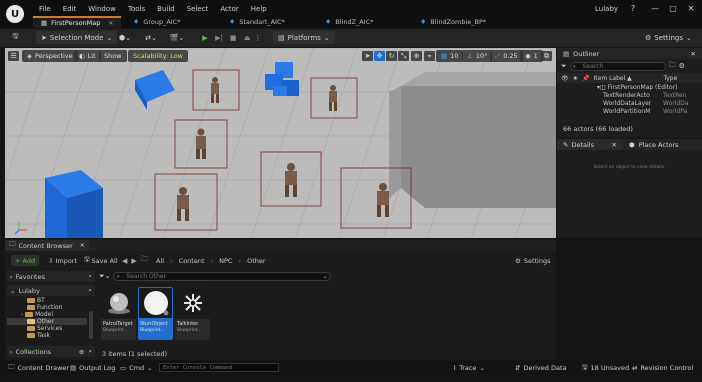  I want to click on collections-header: › Collections ⊕ ⌕, so click(51, 351).